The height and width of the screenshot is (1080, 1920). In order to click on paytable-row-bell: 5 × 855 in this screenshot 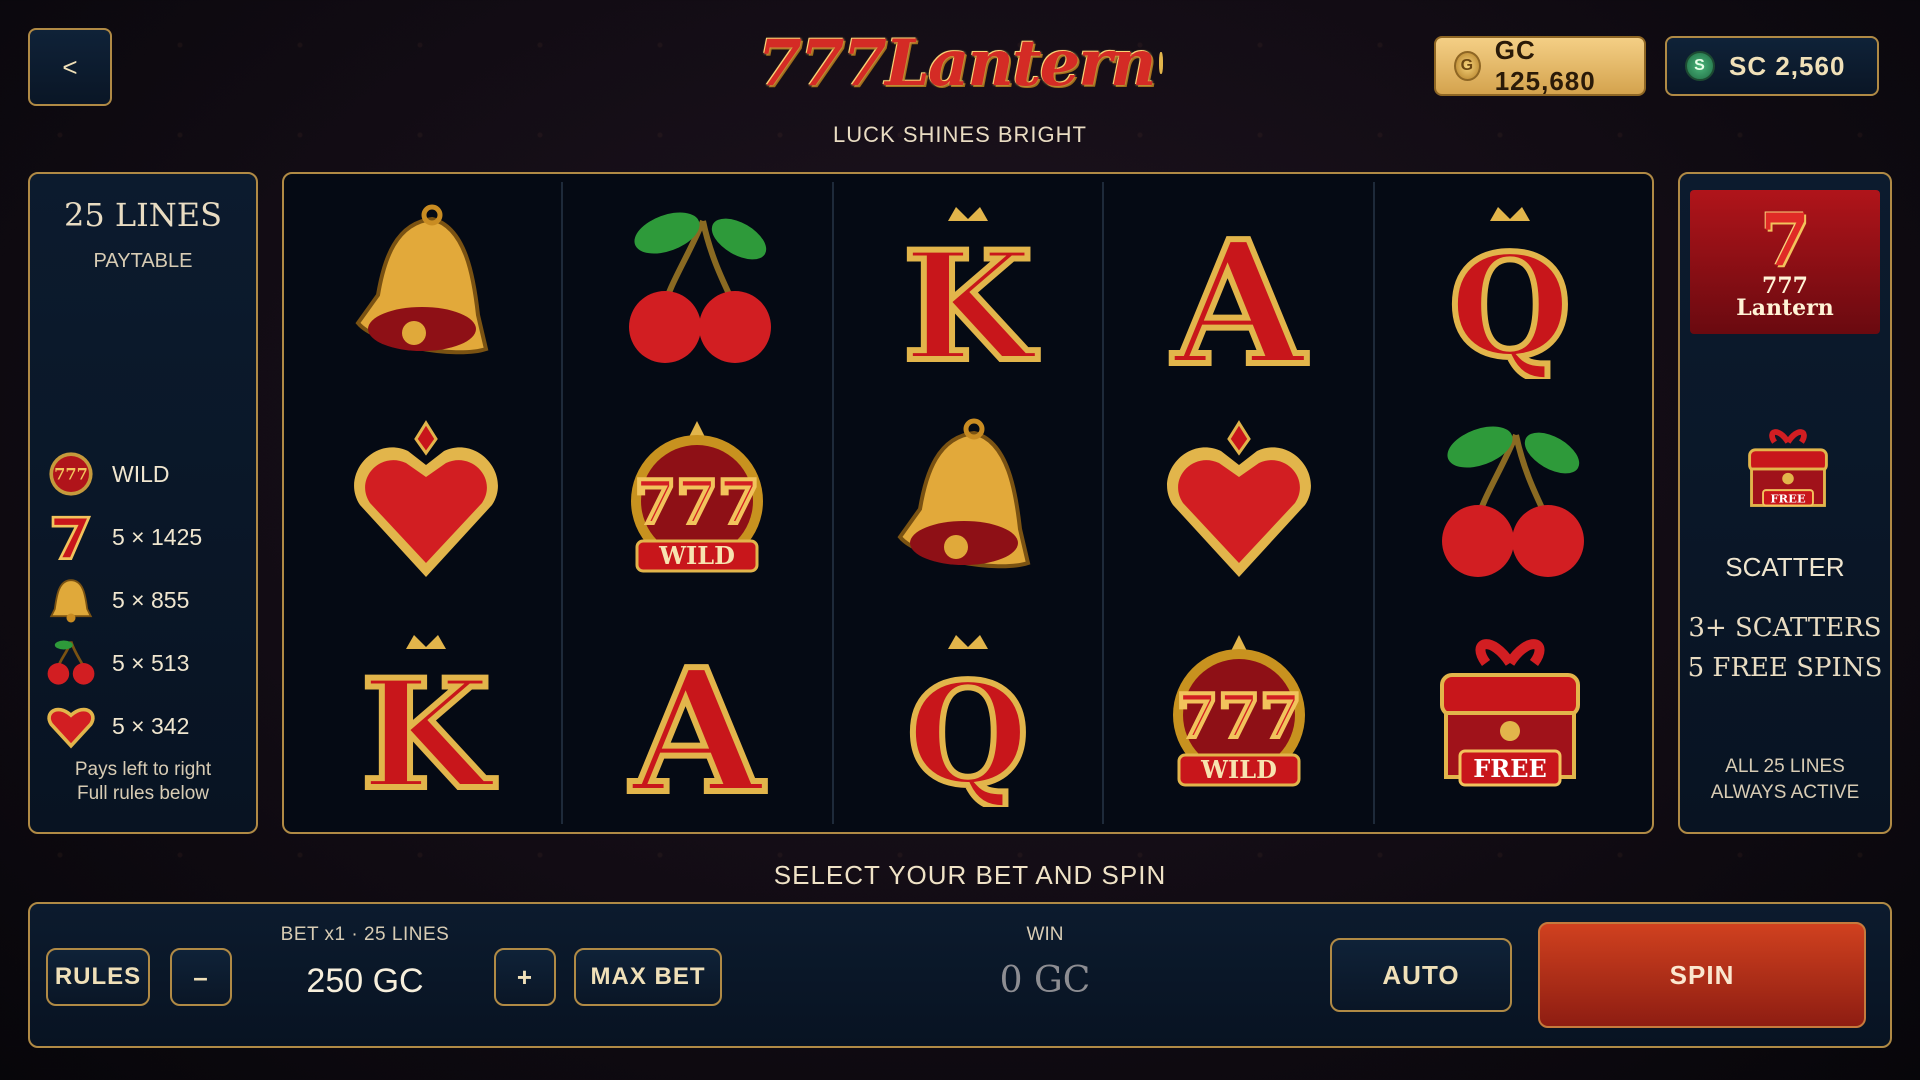, I will do `click(116, 600)`.